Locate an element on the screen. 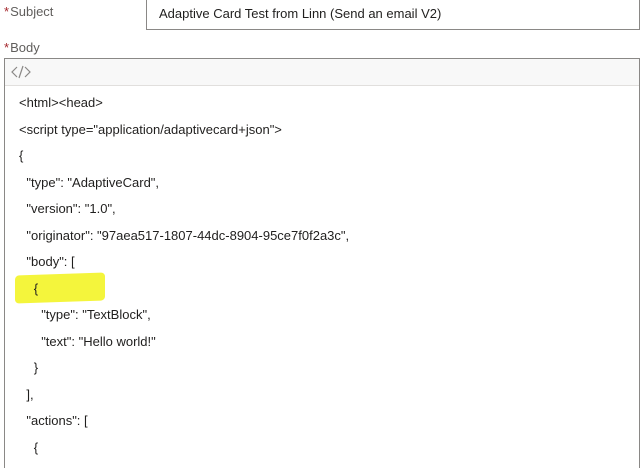  body-label: *Body is located at coordinates (22, 48).